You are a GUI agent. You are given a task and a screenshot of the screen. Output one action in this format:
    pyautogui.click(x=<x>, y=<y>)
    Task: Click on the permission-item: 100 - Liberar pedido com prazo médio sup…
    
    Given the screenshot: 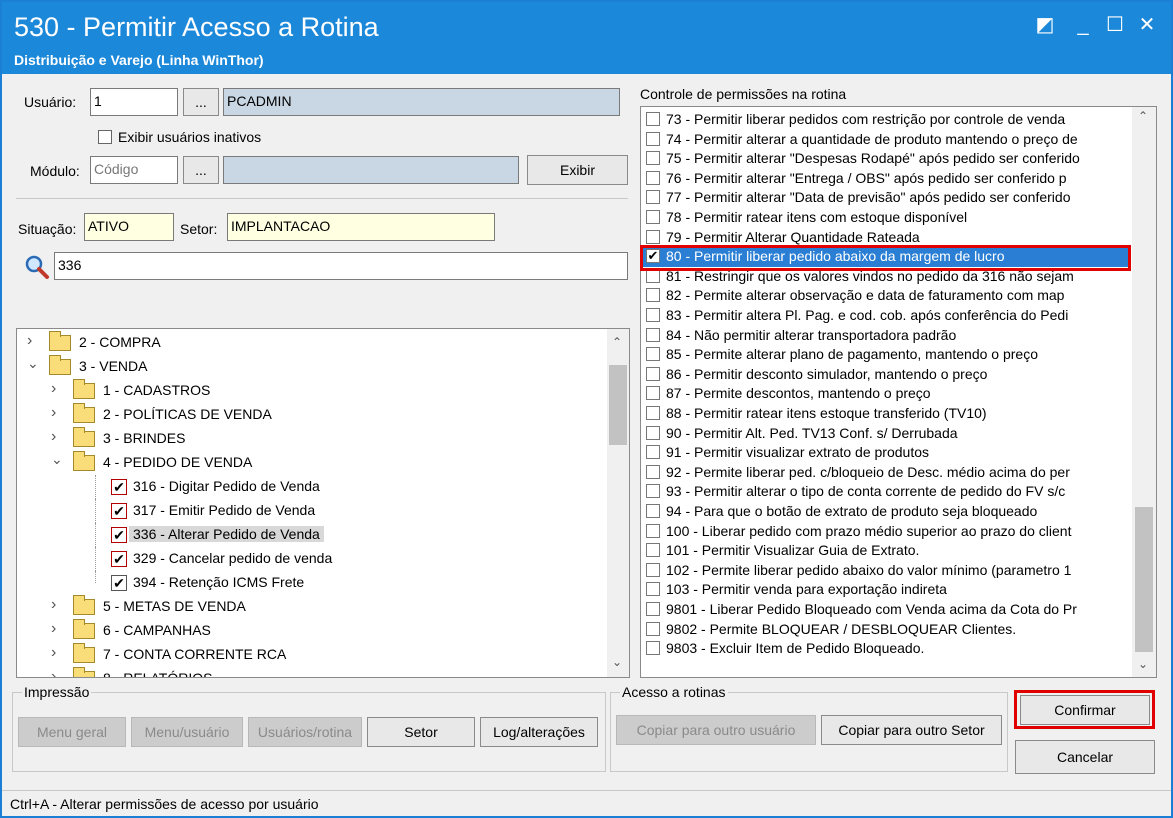 What is the action you would take?
    pyautogui.click(x=886, y=532)
    